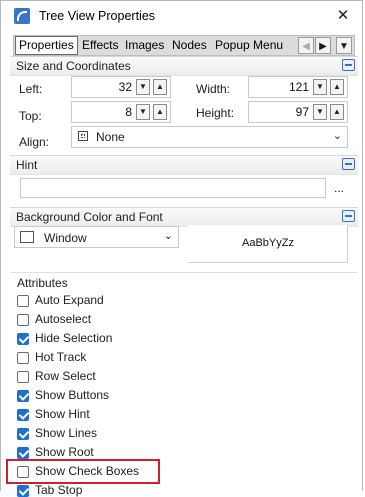 Image resolution: width=365 pixels, height=497 pixels. Describe the element at coordinates (60, 357) in the screenshot. I see `attribute-label: Hot Track` at that location.